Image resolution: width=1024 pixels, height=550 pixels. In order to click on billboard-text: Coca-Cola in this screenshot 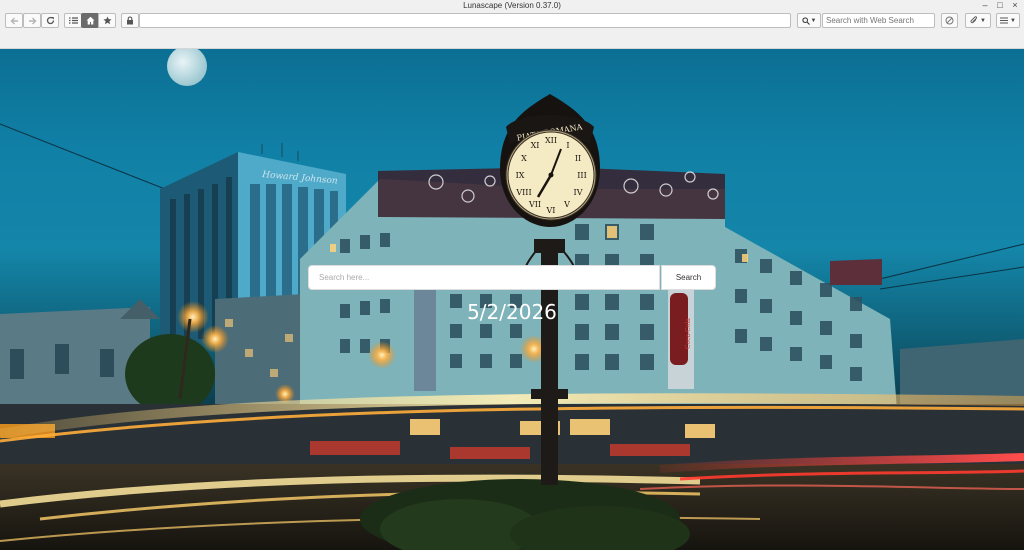, I will do `click(688, 333)`.